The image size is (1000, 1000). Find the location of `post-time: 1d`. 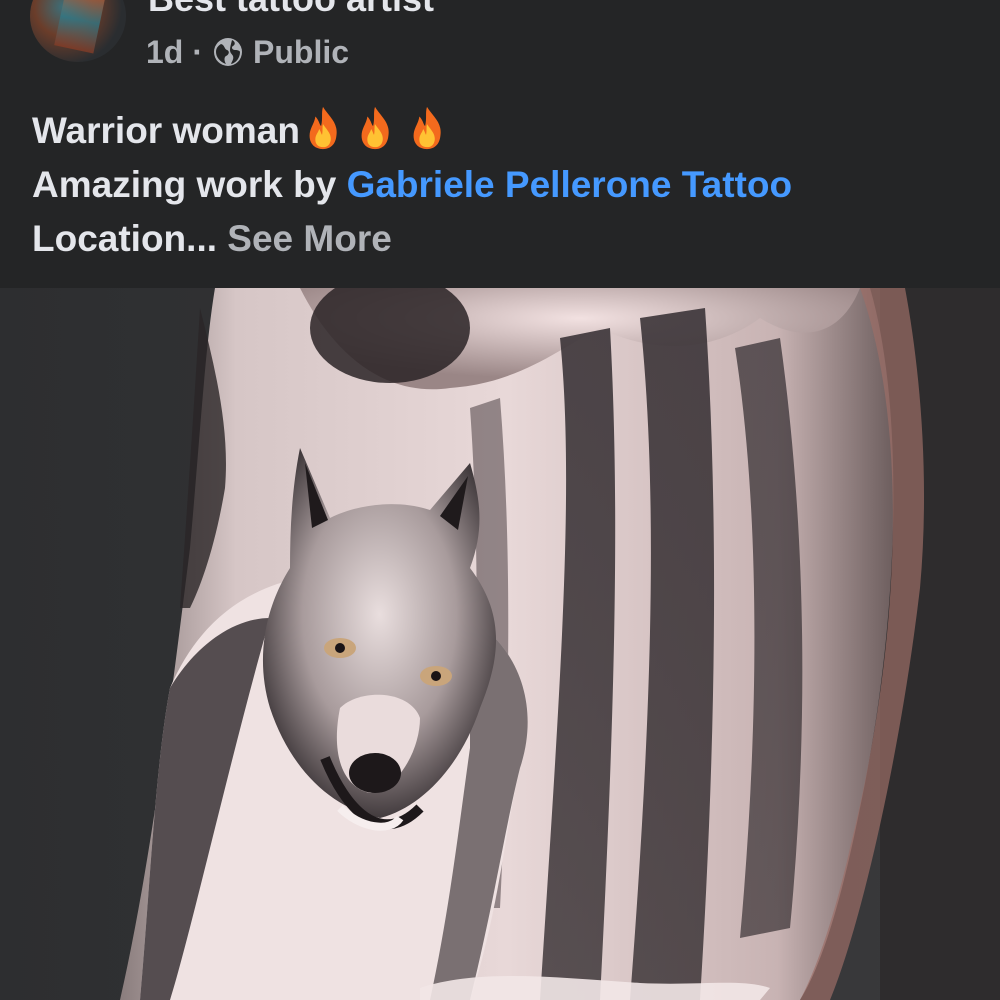

post-time: 1d is located at coordinates (164, 52).